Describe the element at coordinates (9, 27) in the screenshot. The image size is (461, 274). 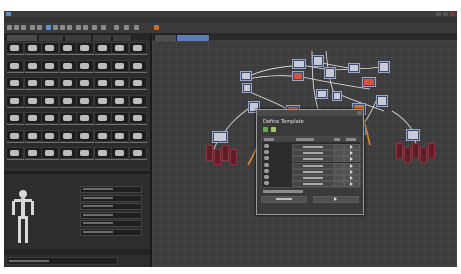
I see `new-file-icon` at that location.